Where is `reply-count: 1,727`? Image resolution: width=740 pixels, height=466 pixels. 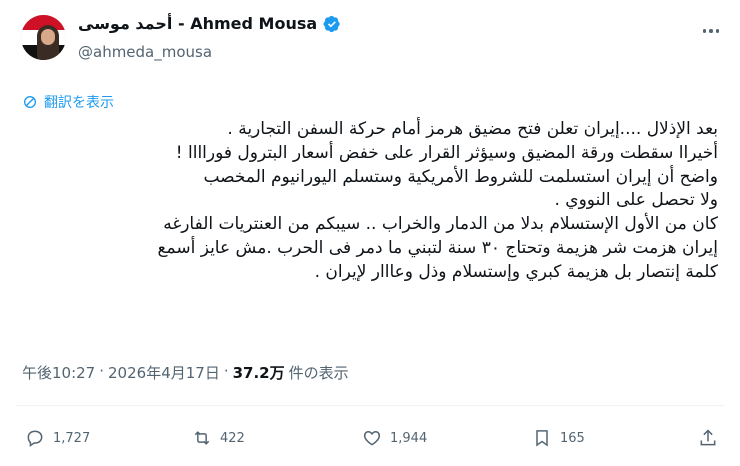
reply-count: 1,727 is located at coordinates (72, 438).